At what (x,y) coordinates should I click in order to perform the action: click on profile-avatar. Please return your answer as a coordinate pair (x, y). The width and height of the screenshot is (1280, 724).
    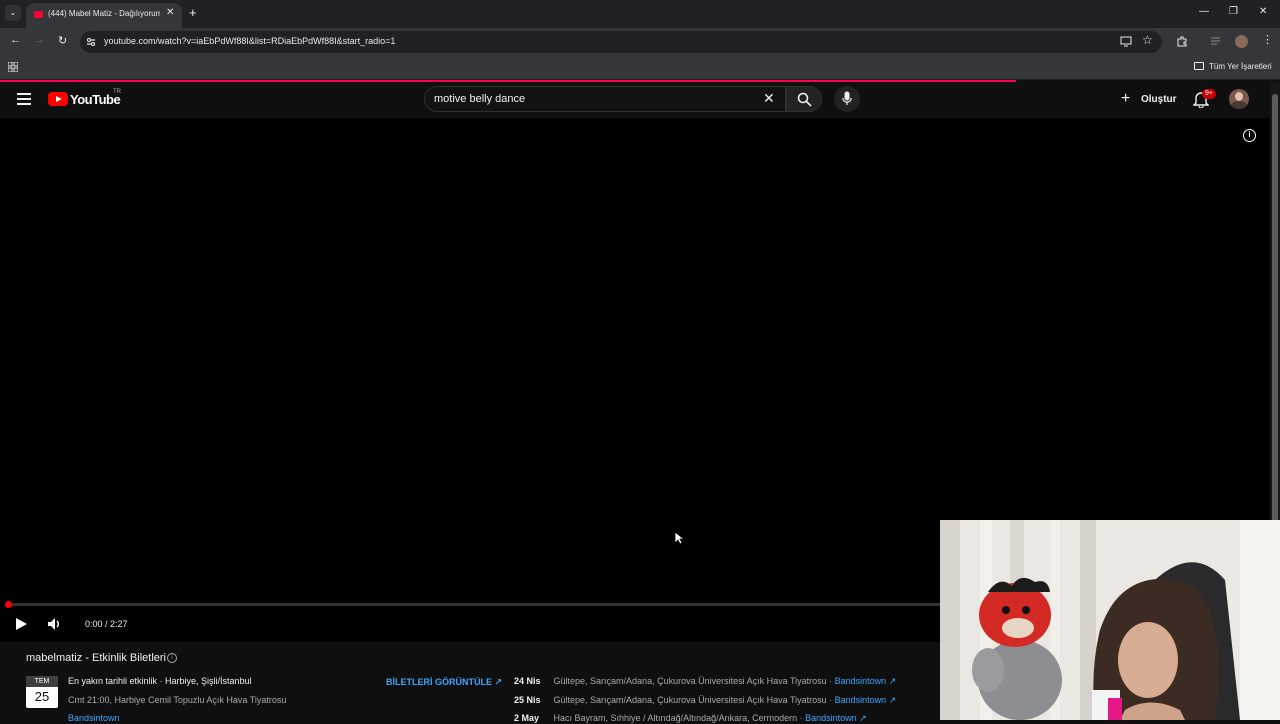
    Looking at the image, I should click on (1241, 41).